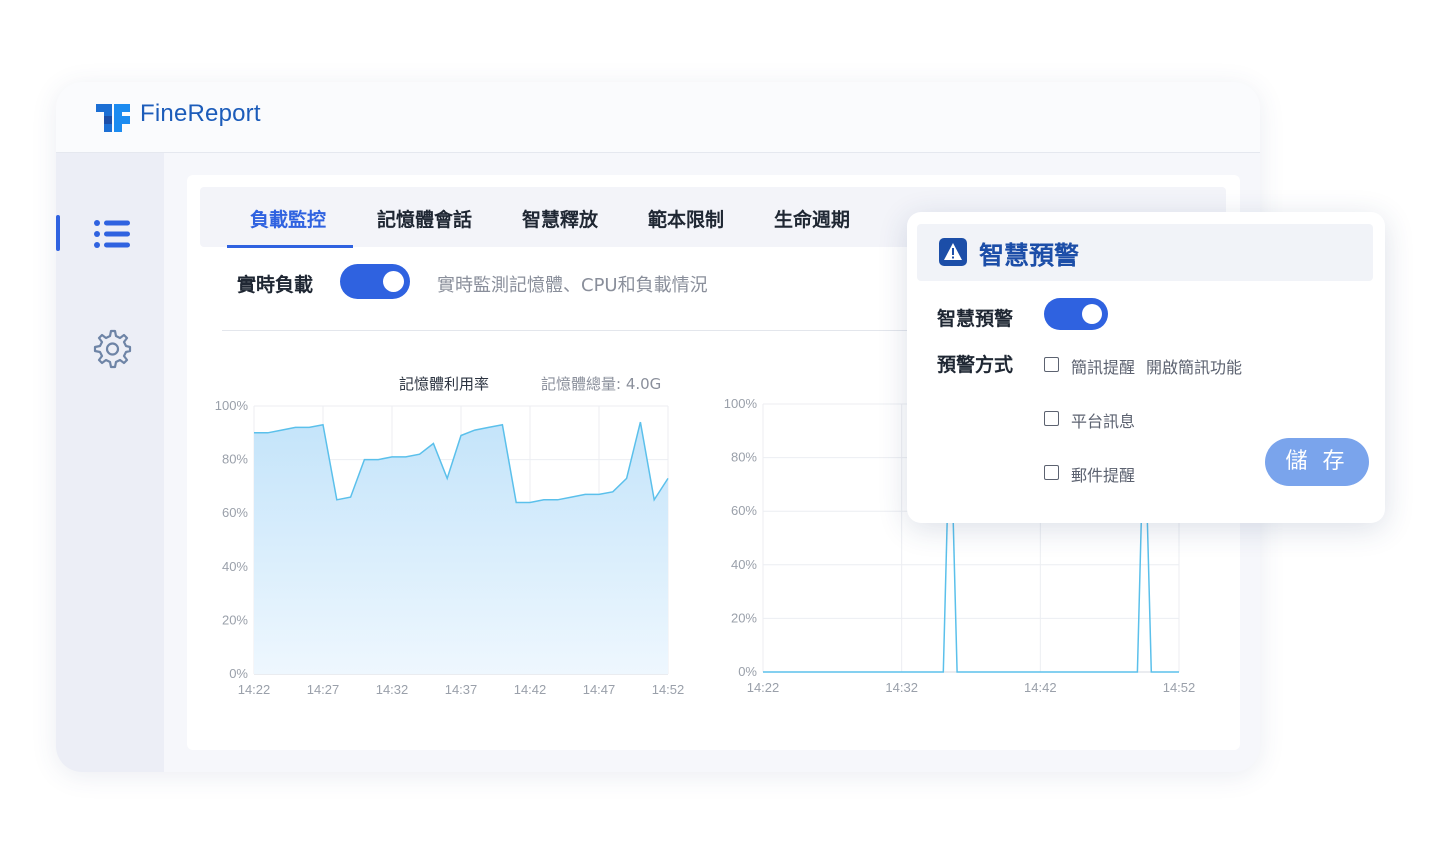 The image size is (1440, 856). What do you see at coordinates (1103, 475) in the screenshot?
I see `email-alert-label: 郵件提醒` at bounding box center [1103, 475].